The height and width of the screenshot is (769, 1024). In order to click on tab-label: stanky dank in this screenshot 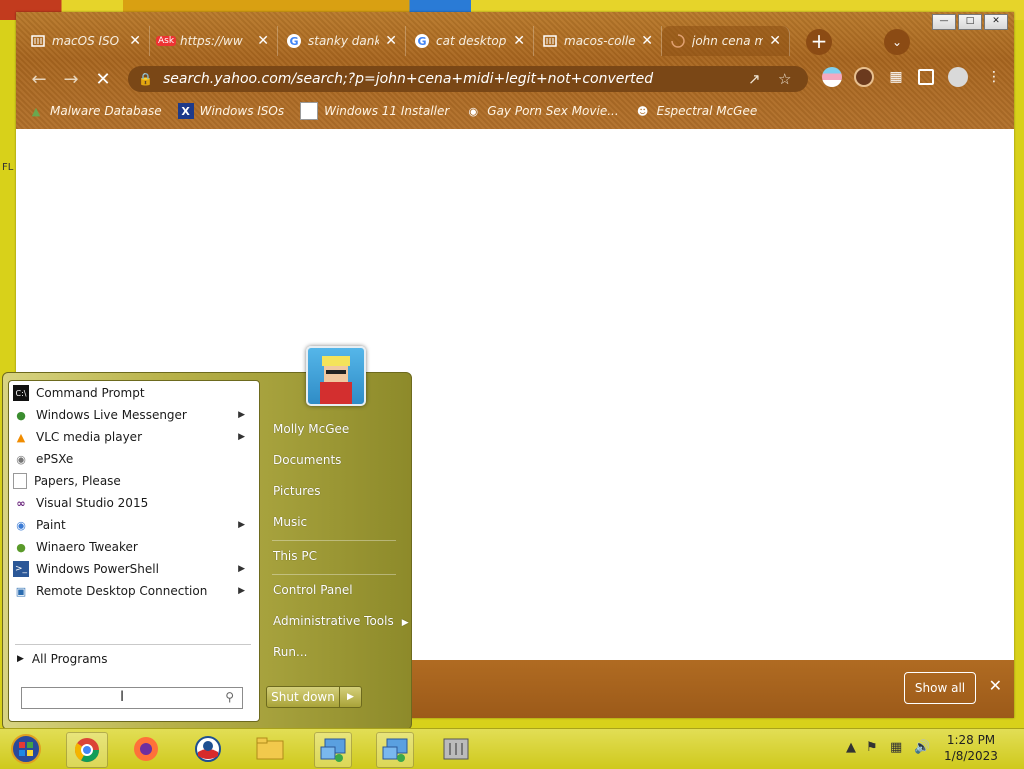, I will do `click(344, 41)`.